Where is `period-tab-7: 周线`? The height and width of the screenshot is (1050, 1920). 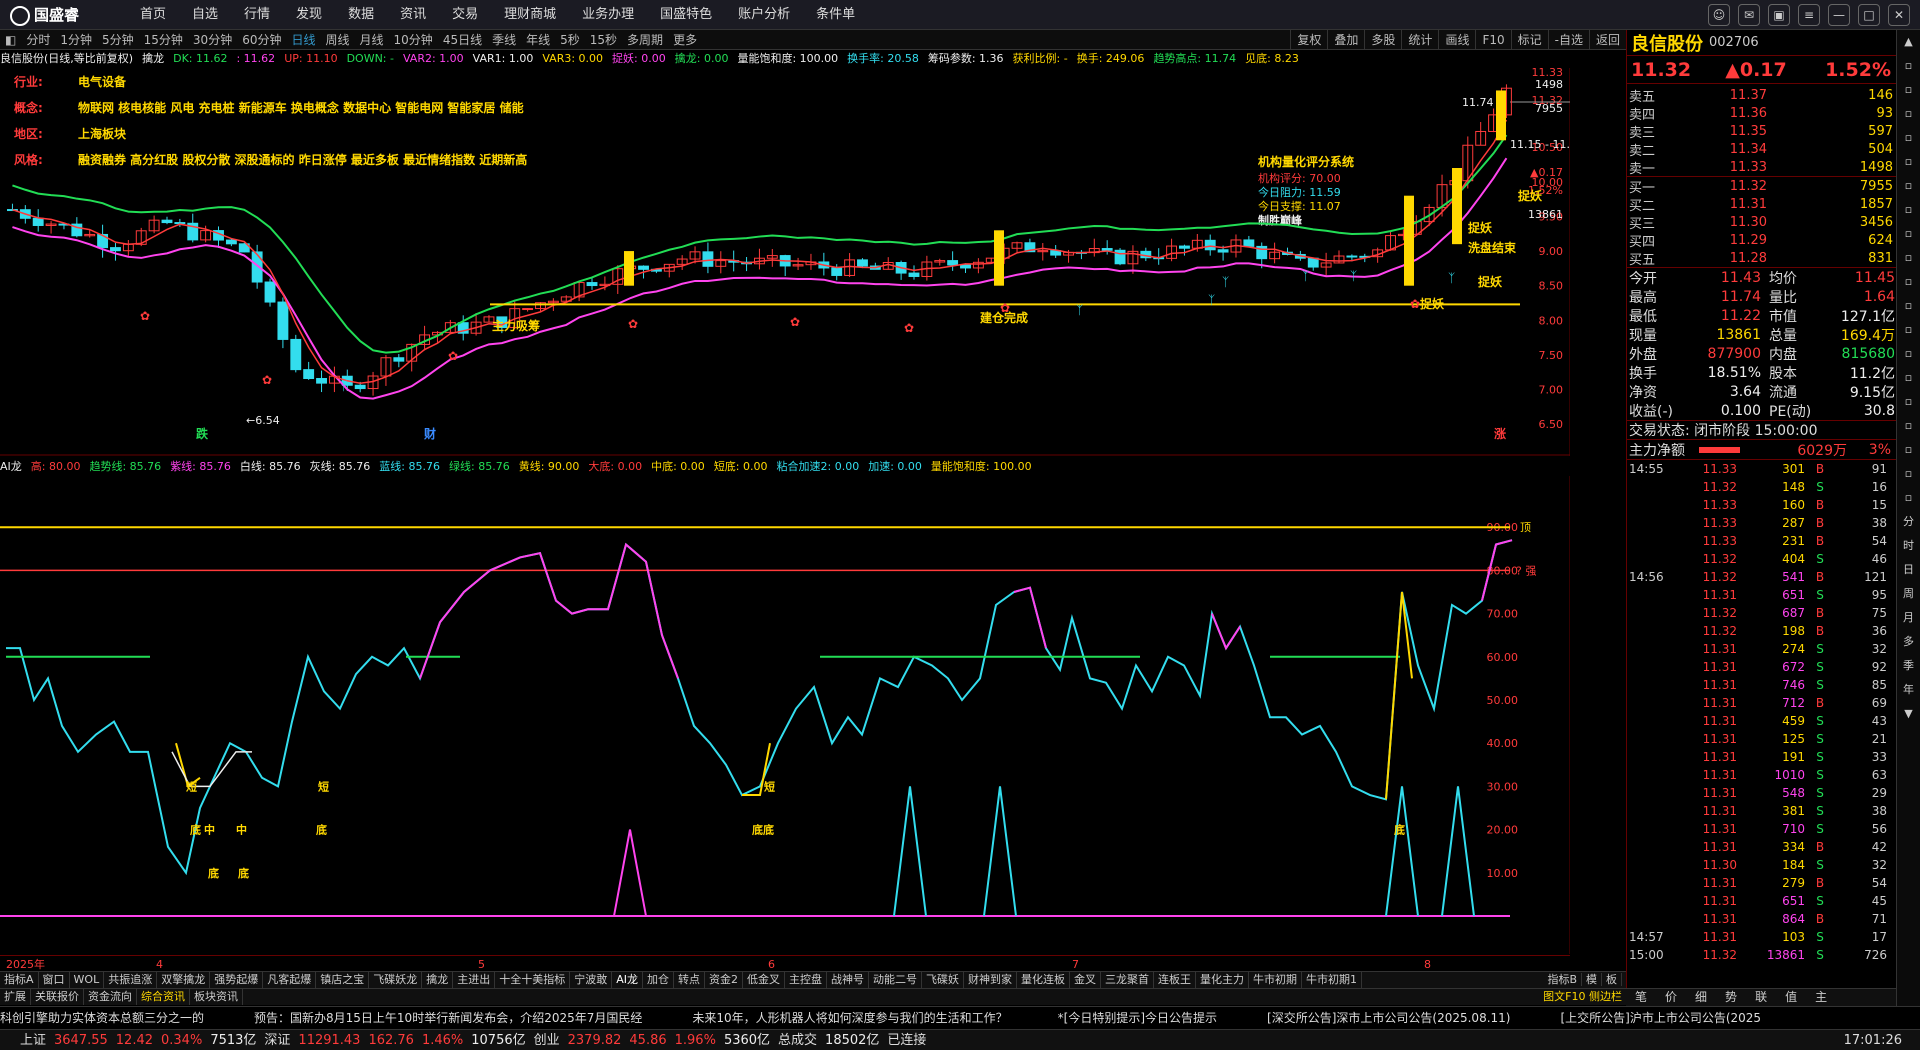
period-tab-7: 周线 is located at coordinates (338, 40).